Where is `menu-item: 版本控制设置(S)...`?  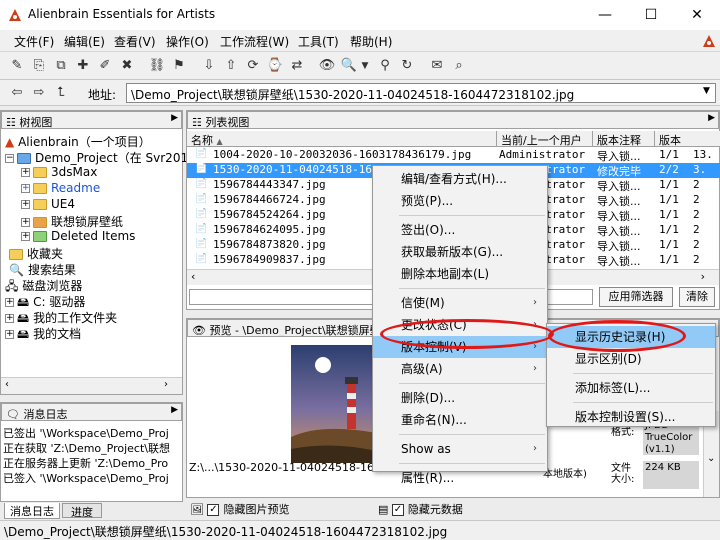
menu-item: 版本控制设置(S)... is located at coordinates (631, 417).